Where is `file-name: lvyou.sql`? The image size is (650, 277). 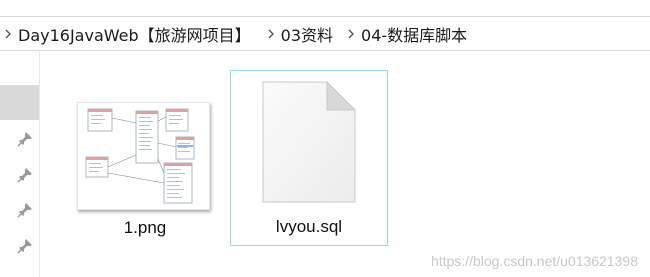 file-name: lvyou.sql is located at coordinates (309, 227).